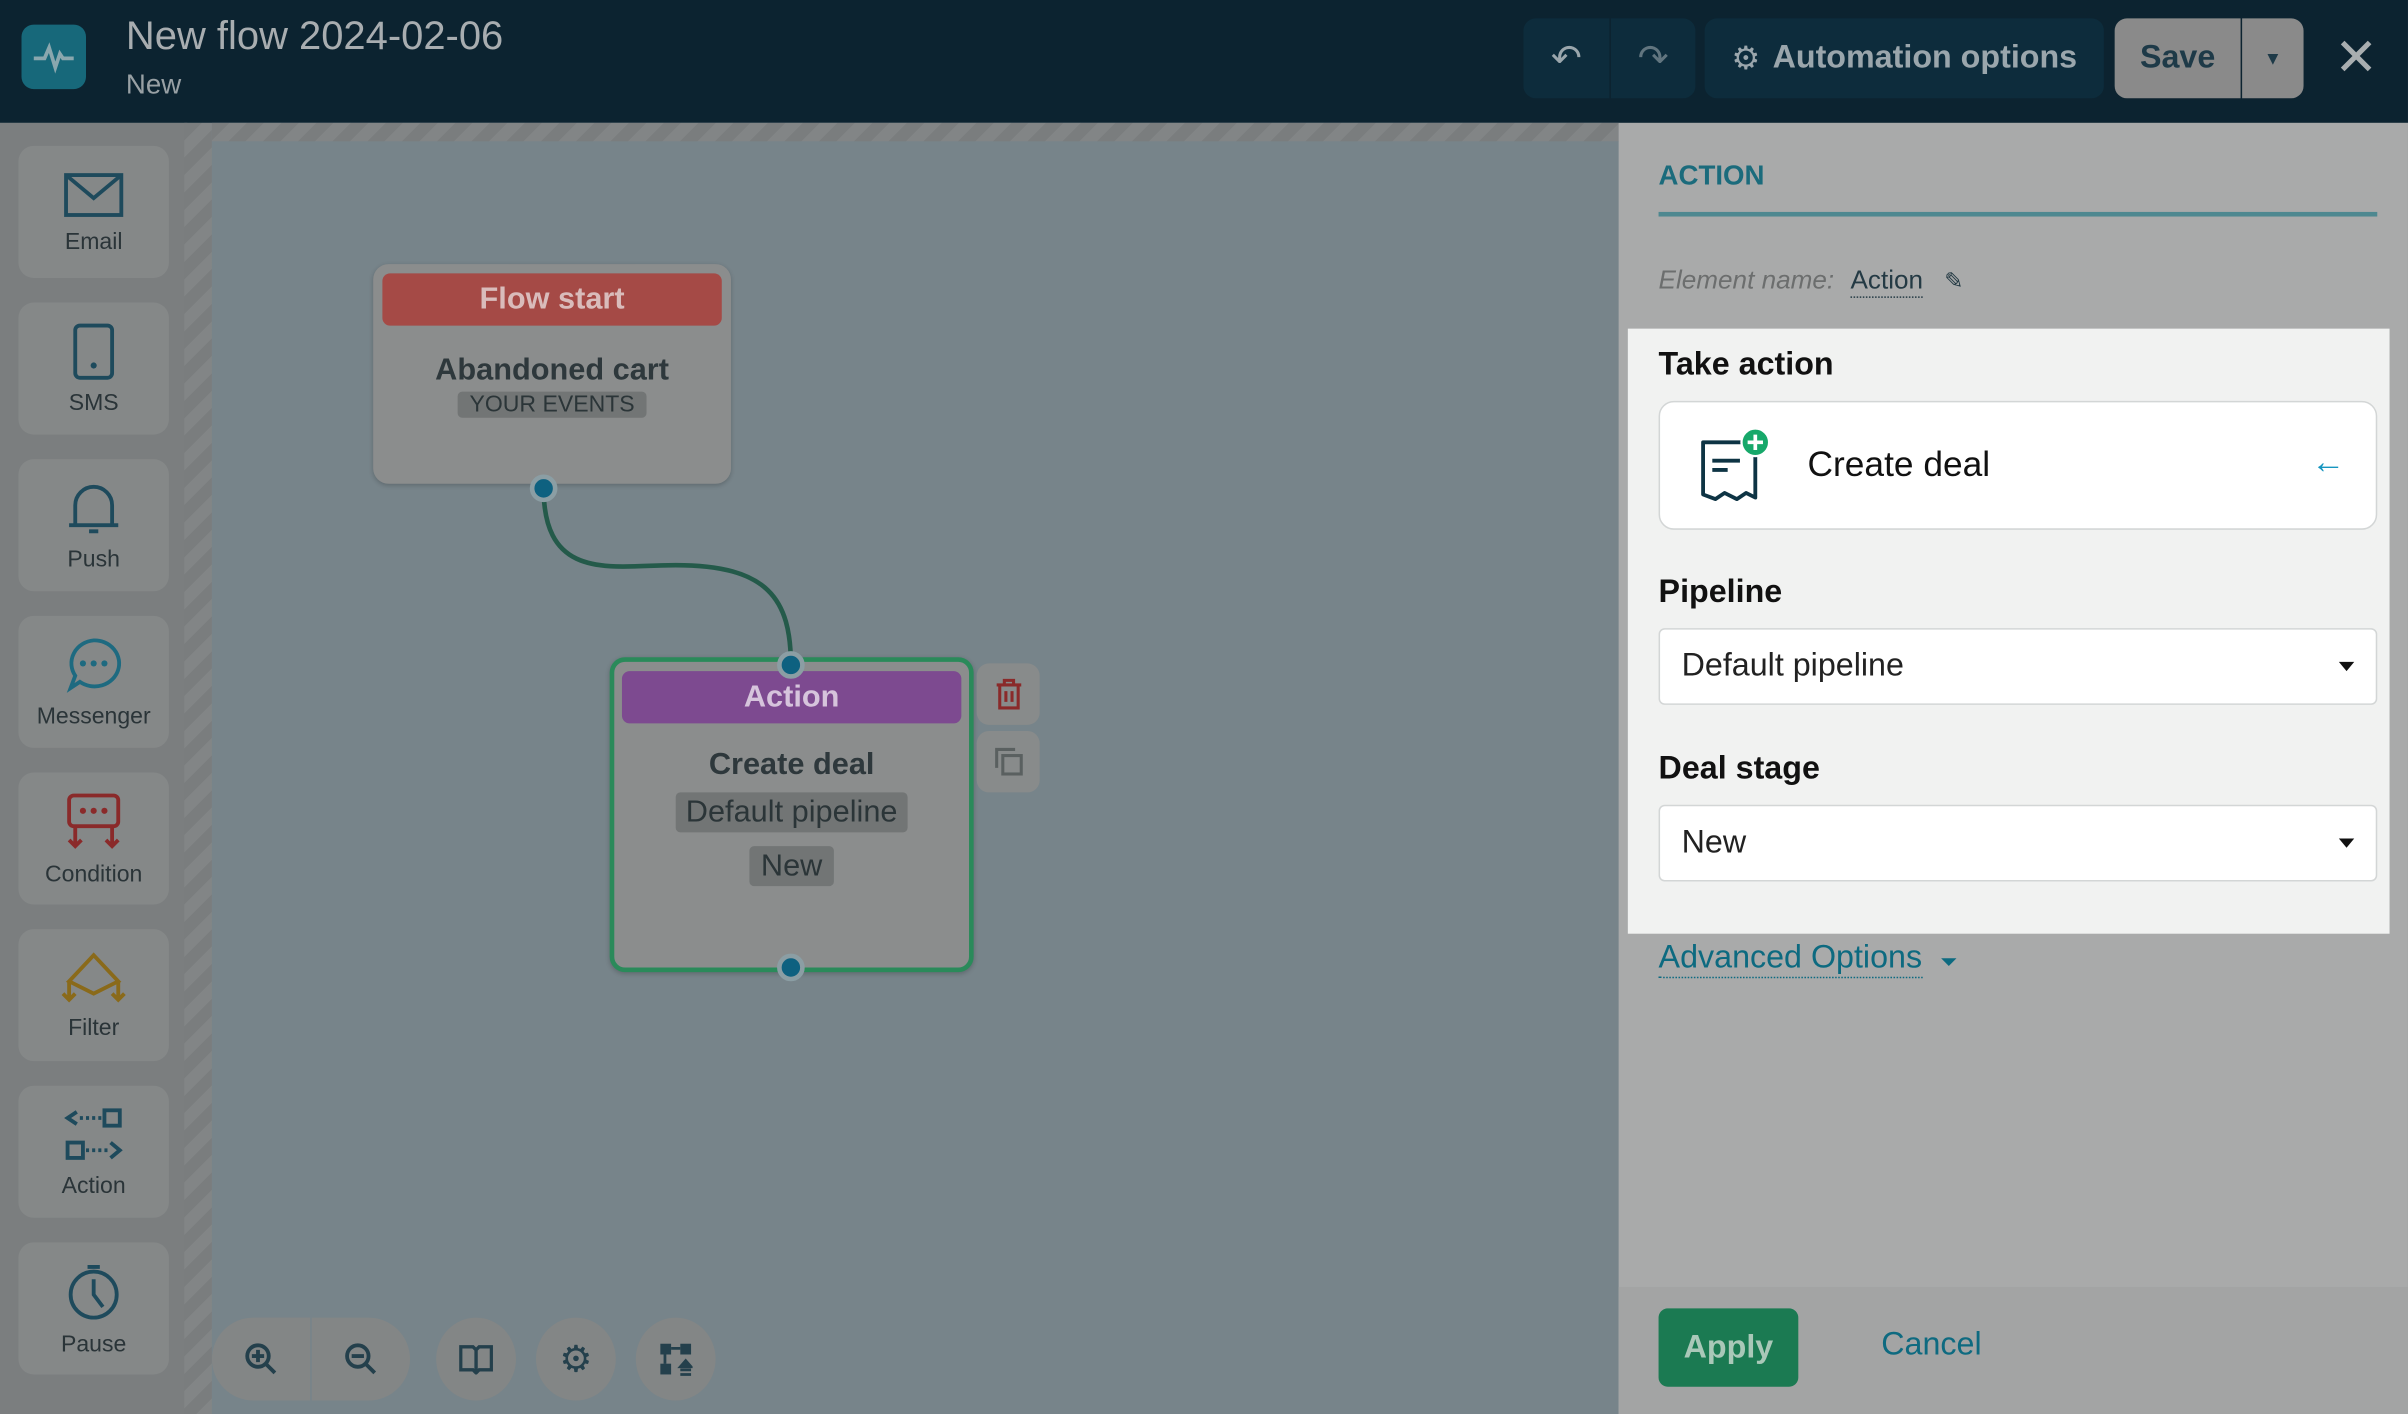 The height and width of the screenshot is (1414, 2408). I want to click on pipeline-value: Default pipeline, so click(1792, 666).